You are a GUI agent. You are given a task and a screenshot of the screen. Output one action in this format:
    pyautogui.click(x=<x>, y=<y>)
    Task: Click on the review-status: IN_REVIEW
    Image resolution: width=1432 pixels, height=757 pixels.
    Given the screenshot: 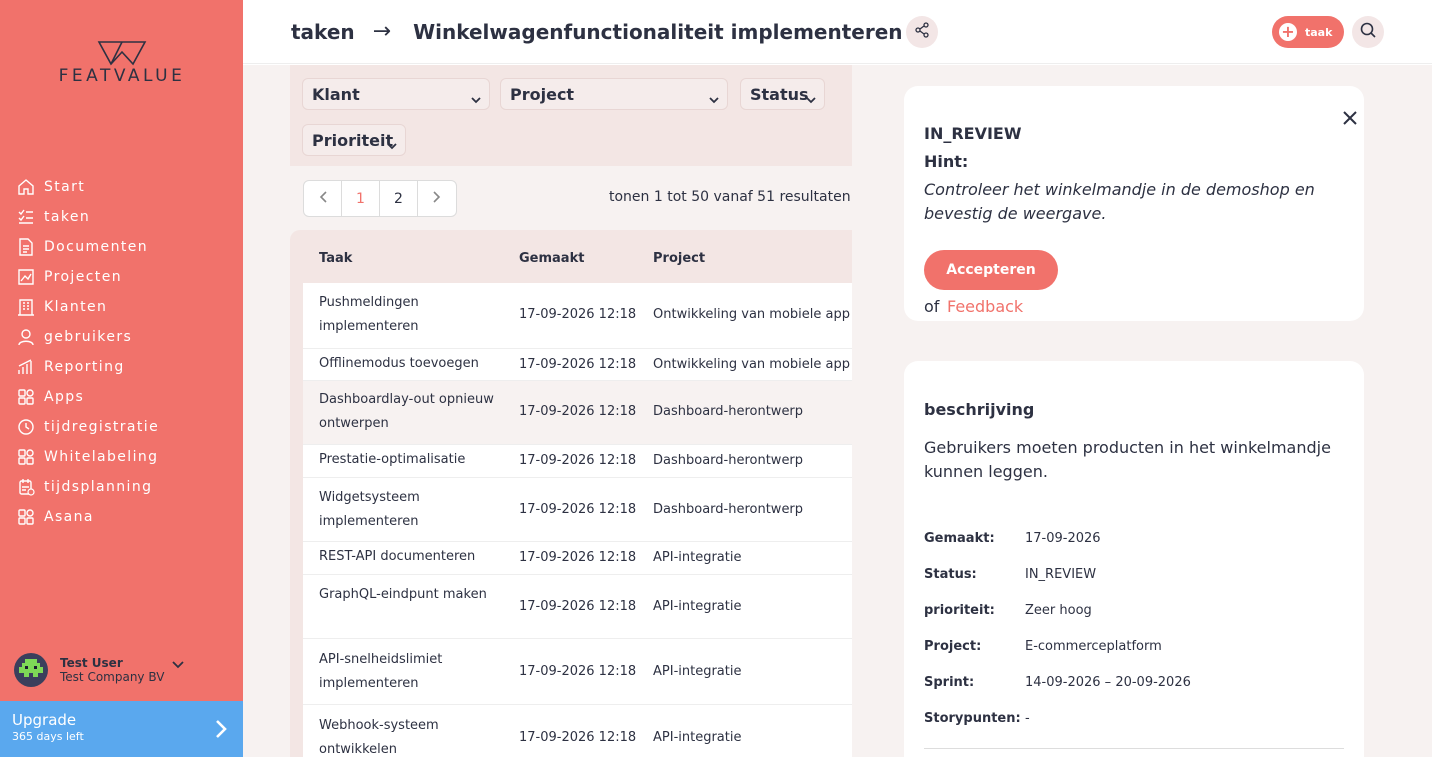 What is the action you would take?
    pyautogui.click(x=973, y=133)
    